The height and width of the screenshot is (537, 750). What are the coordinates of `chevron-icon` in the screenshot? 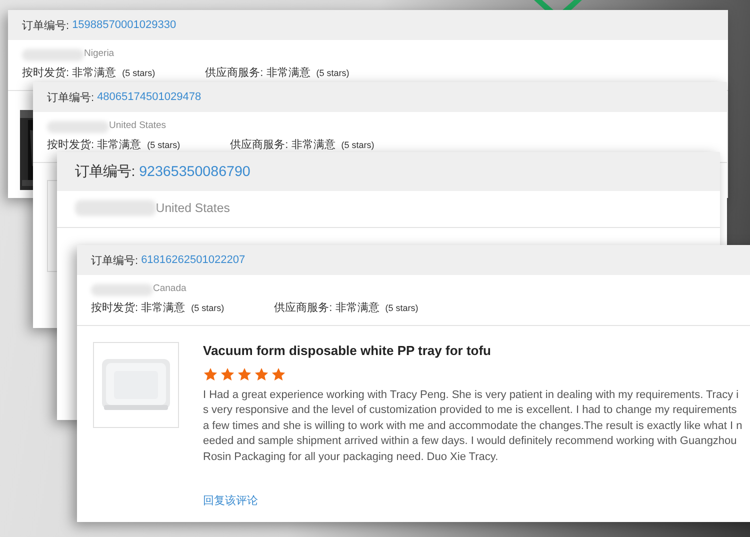 It's located at (558, 5).